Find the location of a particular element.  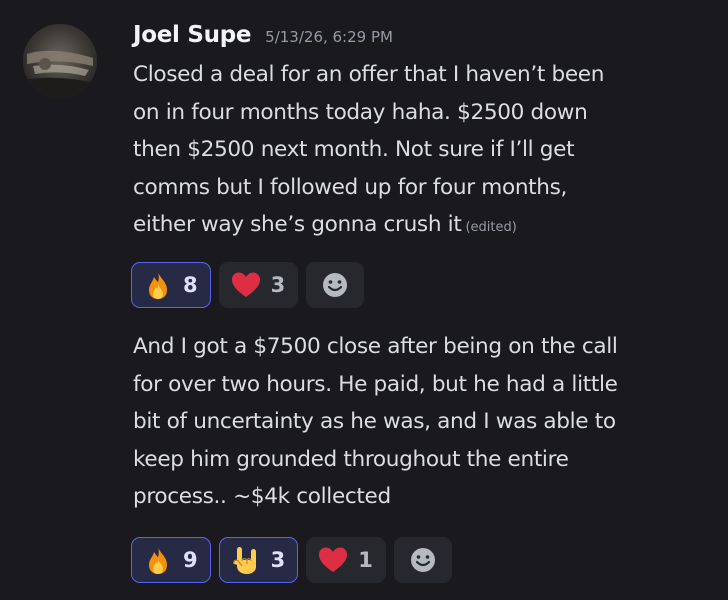

reaction-count: 1 is located at coordinates (365, 560).